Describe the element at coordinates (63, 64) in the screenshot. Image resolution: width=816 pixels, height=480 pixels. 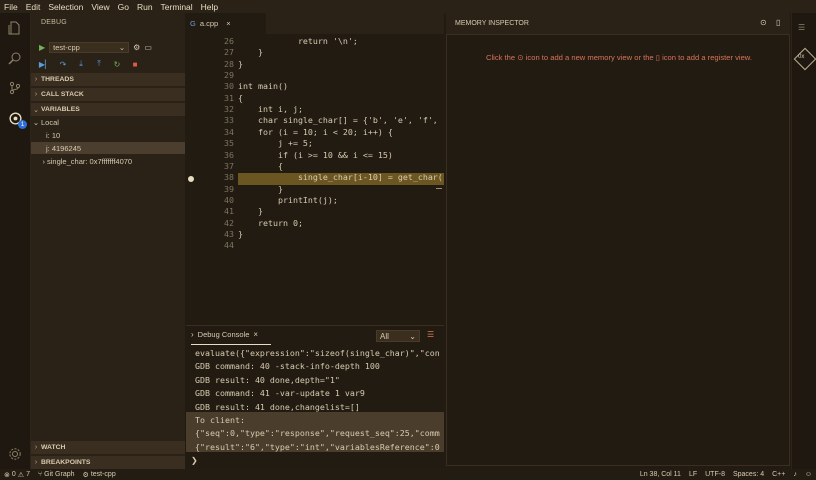
I see `step-over-icon: ↷` at that location.